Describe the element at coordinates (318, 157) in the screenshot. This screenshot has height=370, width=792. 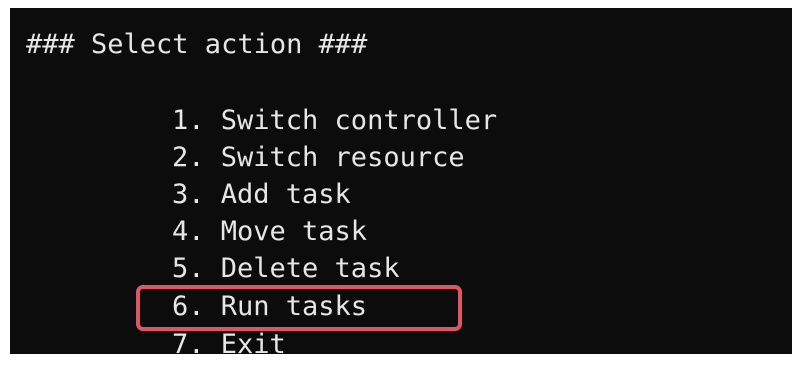
I see `menu-item-switch-resource: 2. Switch resource` at that location.